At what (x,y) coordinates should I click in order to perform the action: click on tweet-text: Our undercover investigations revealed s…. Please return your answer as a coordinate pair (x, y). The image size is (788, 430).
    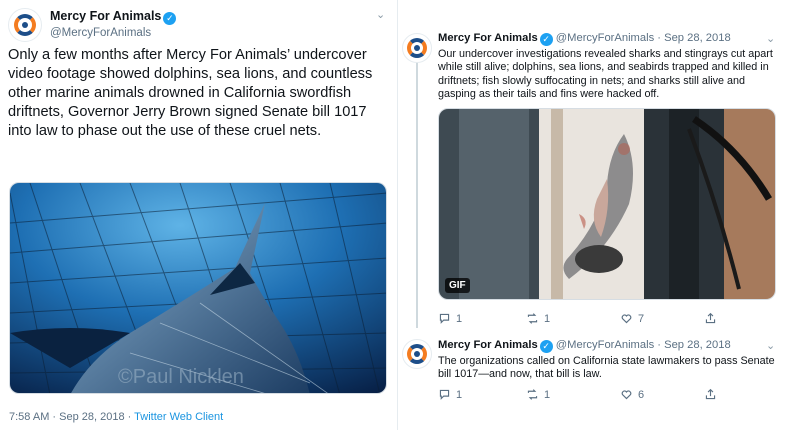
    Looking at the image, I should click on (605, 74).